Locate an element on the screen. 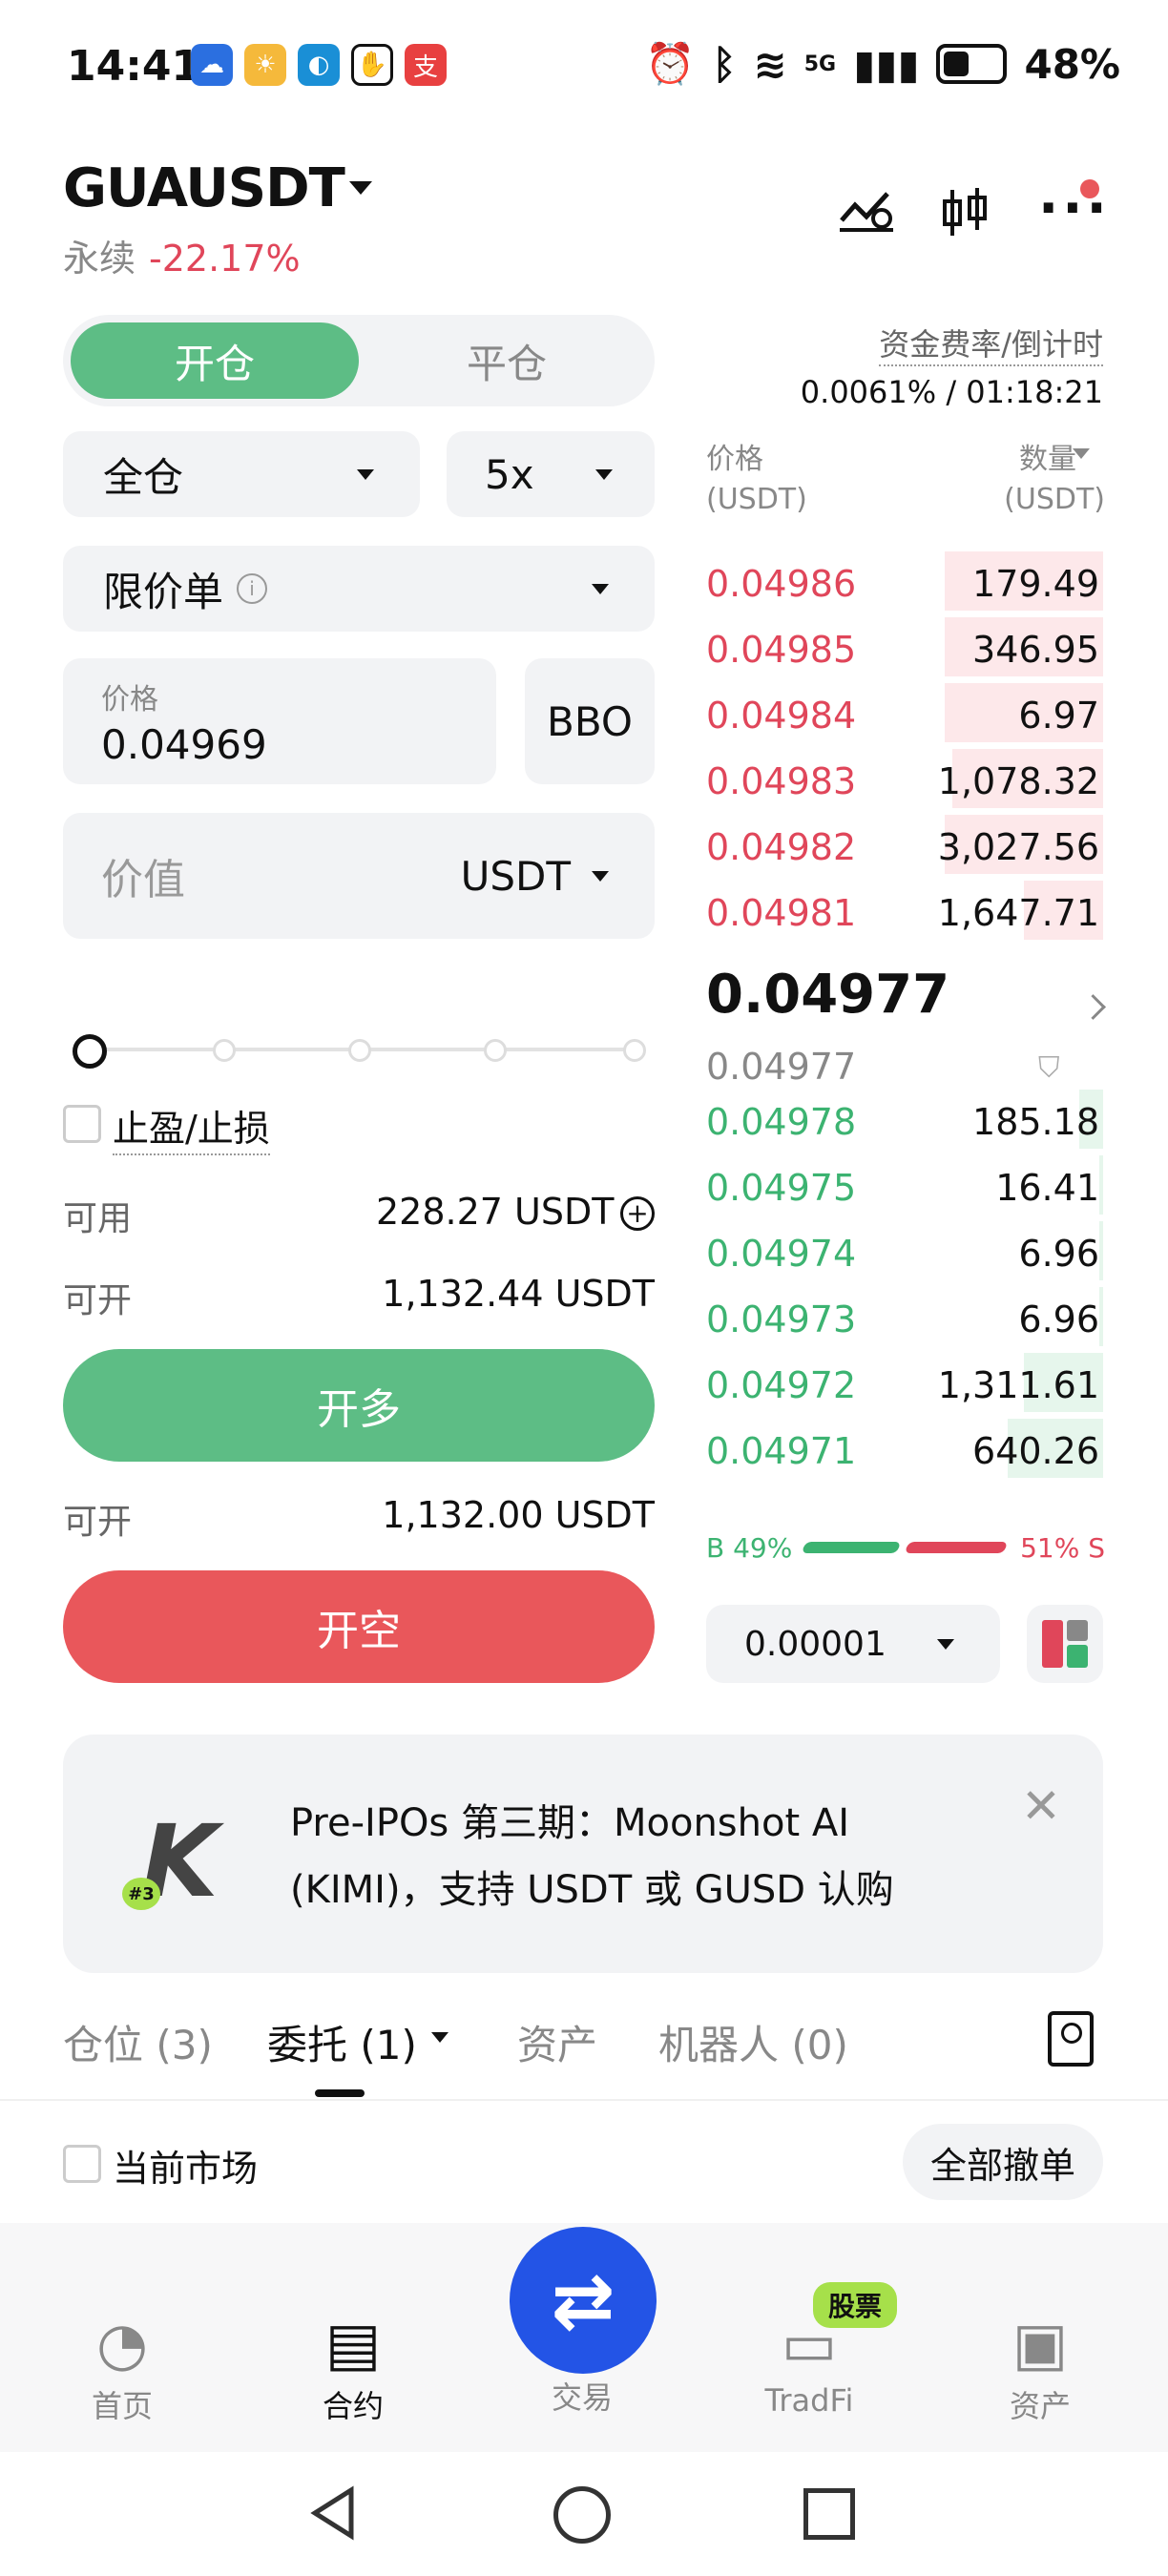 Image resolution: width=1168 pixels, height=2576 pixels. futures-icon: ▤ is located at coordinates (353, 2344).